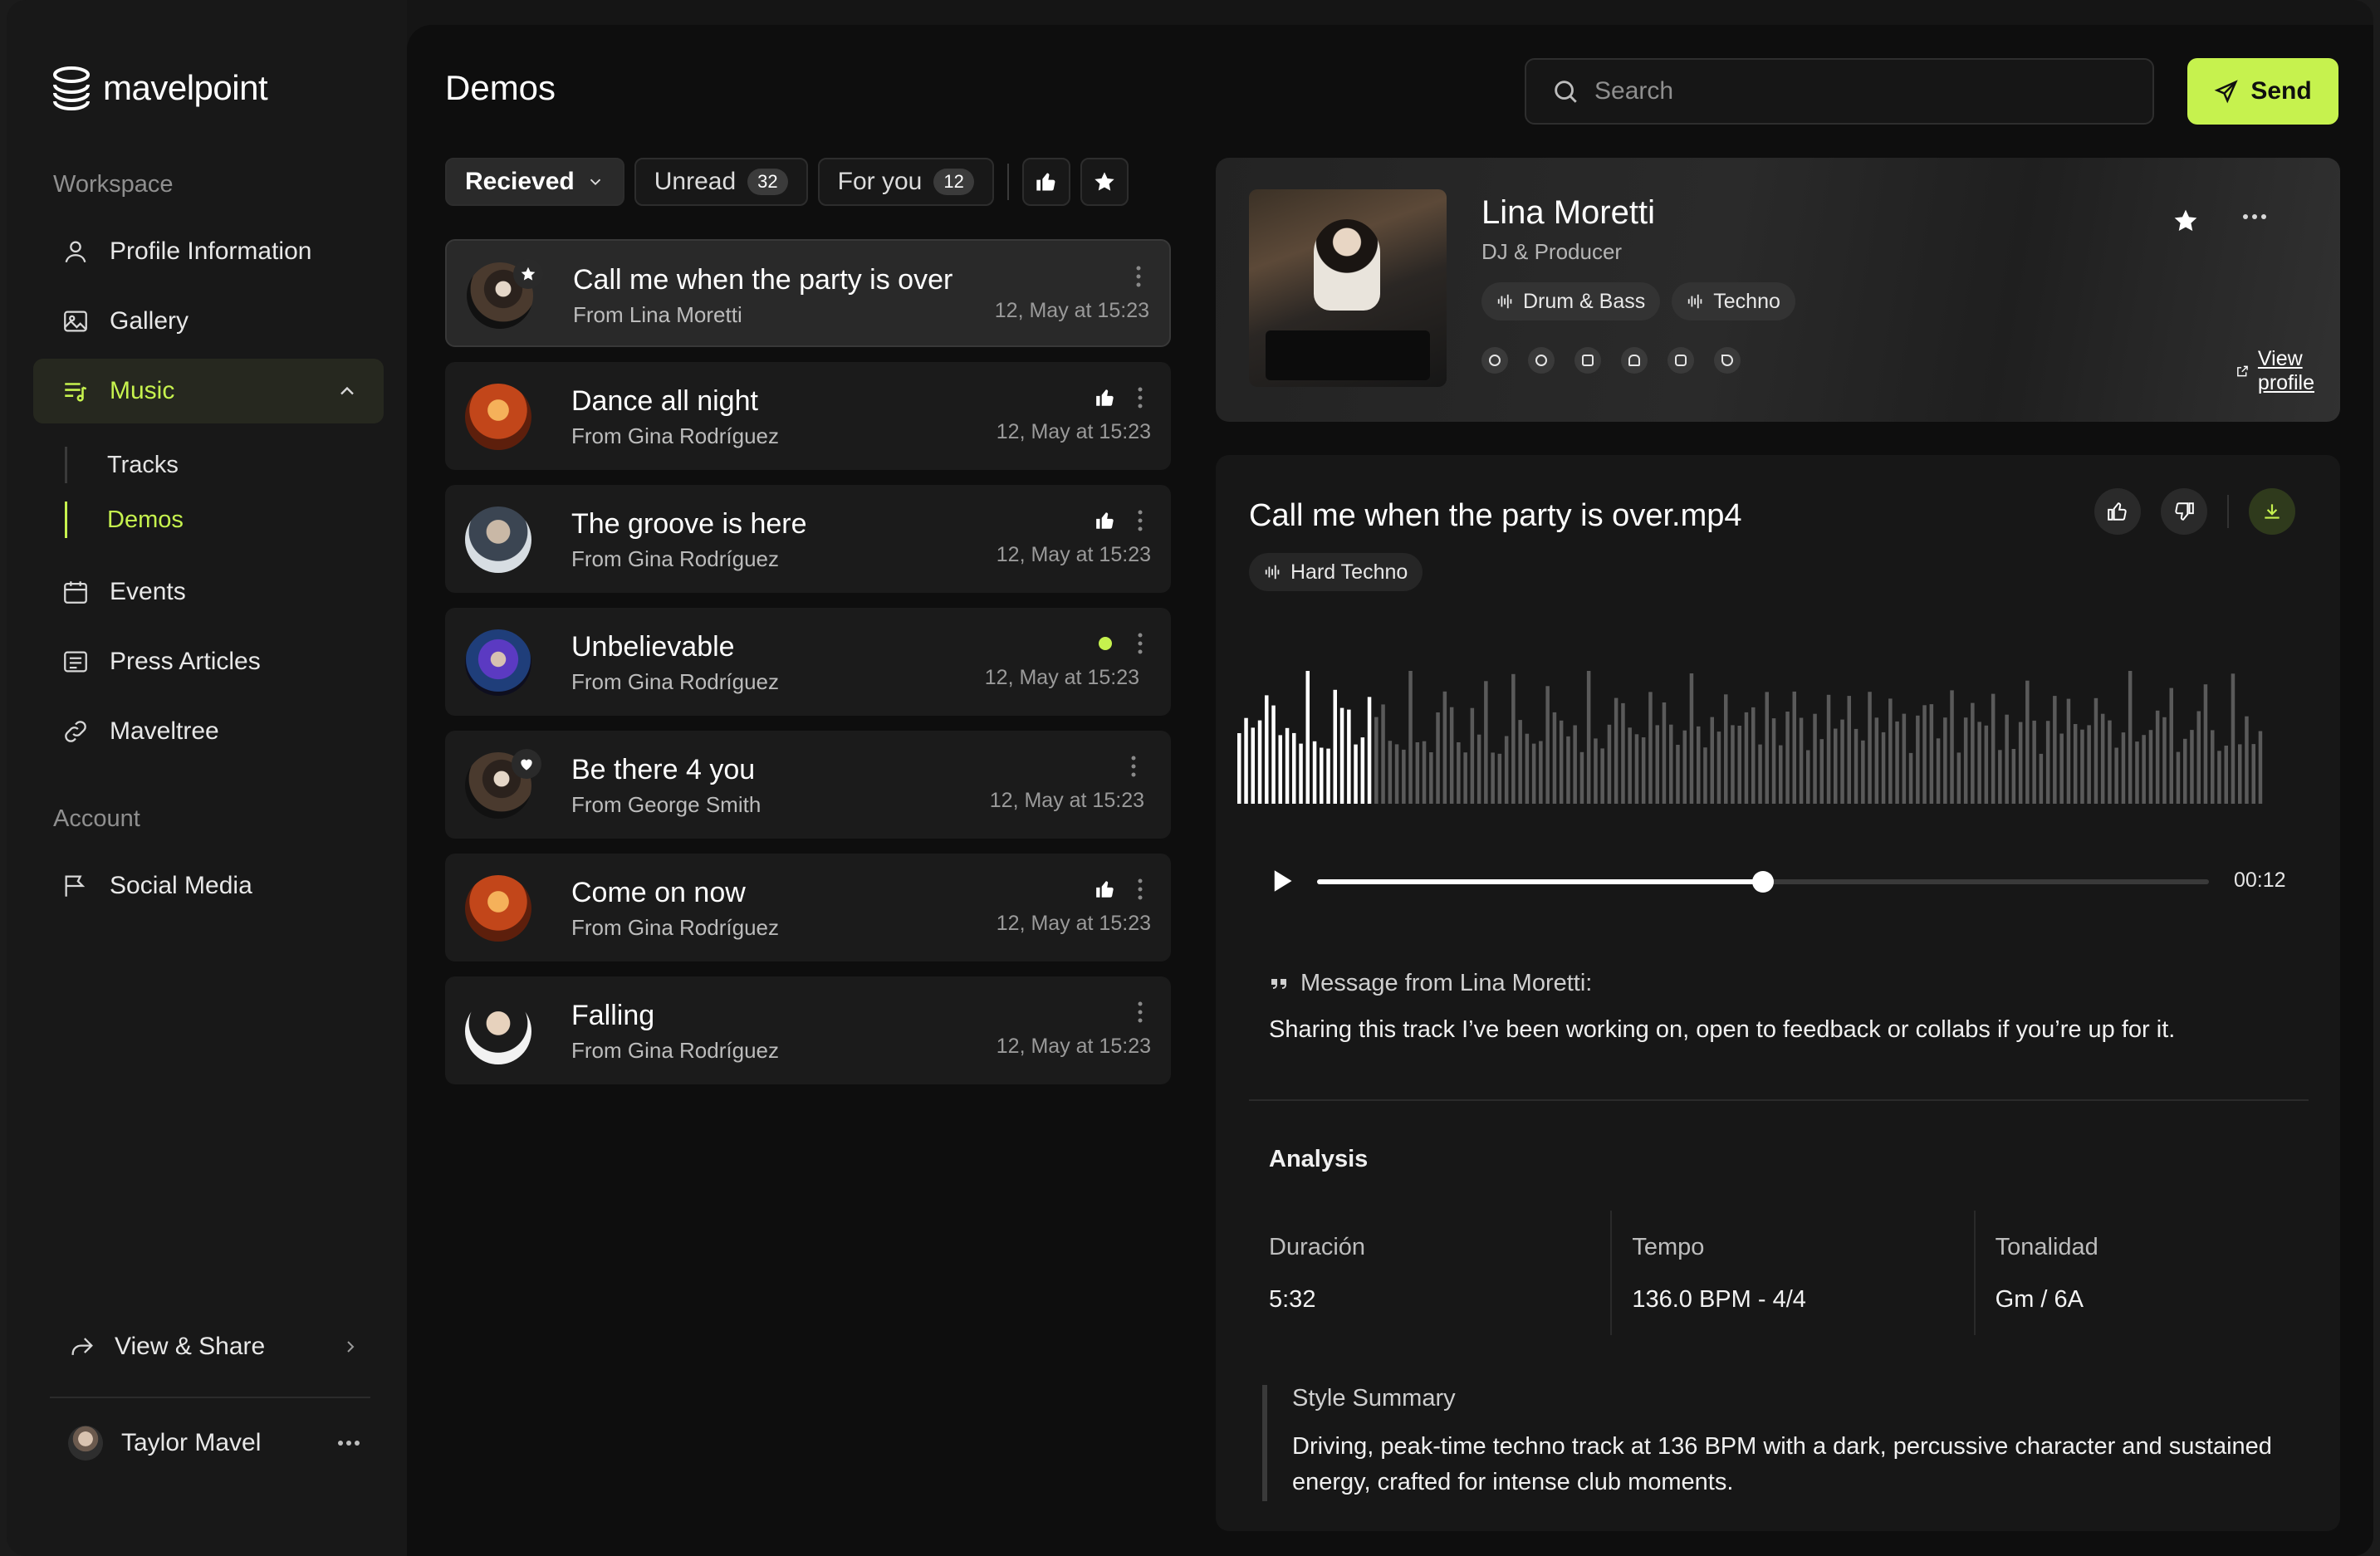 The height and width of the screenshot is (1556, 2380). I want to click on instagram-icon, so click(1680, 361).